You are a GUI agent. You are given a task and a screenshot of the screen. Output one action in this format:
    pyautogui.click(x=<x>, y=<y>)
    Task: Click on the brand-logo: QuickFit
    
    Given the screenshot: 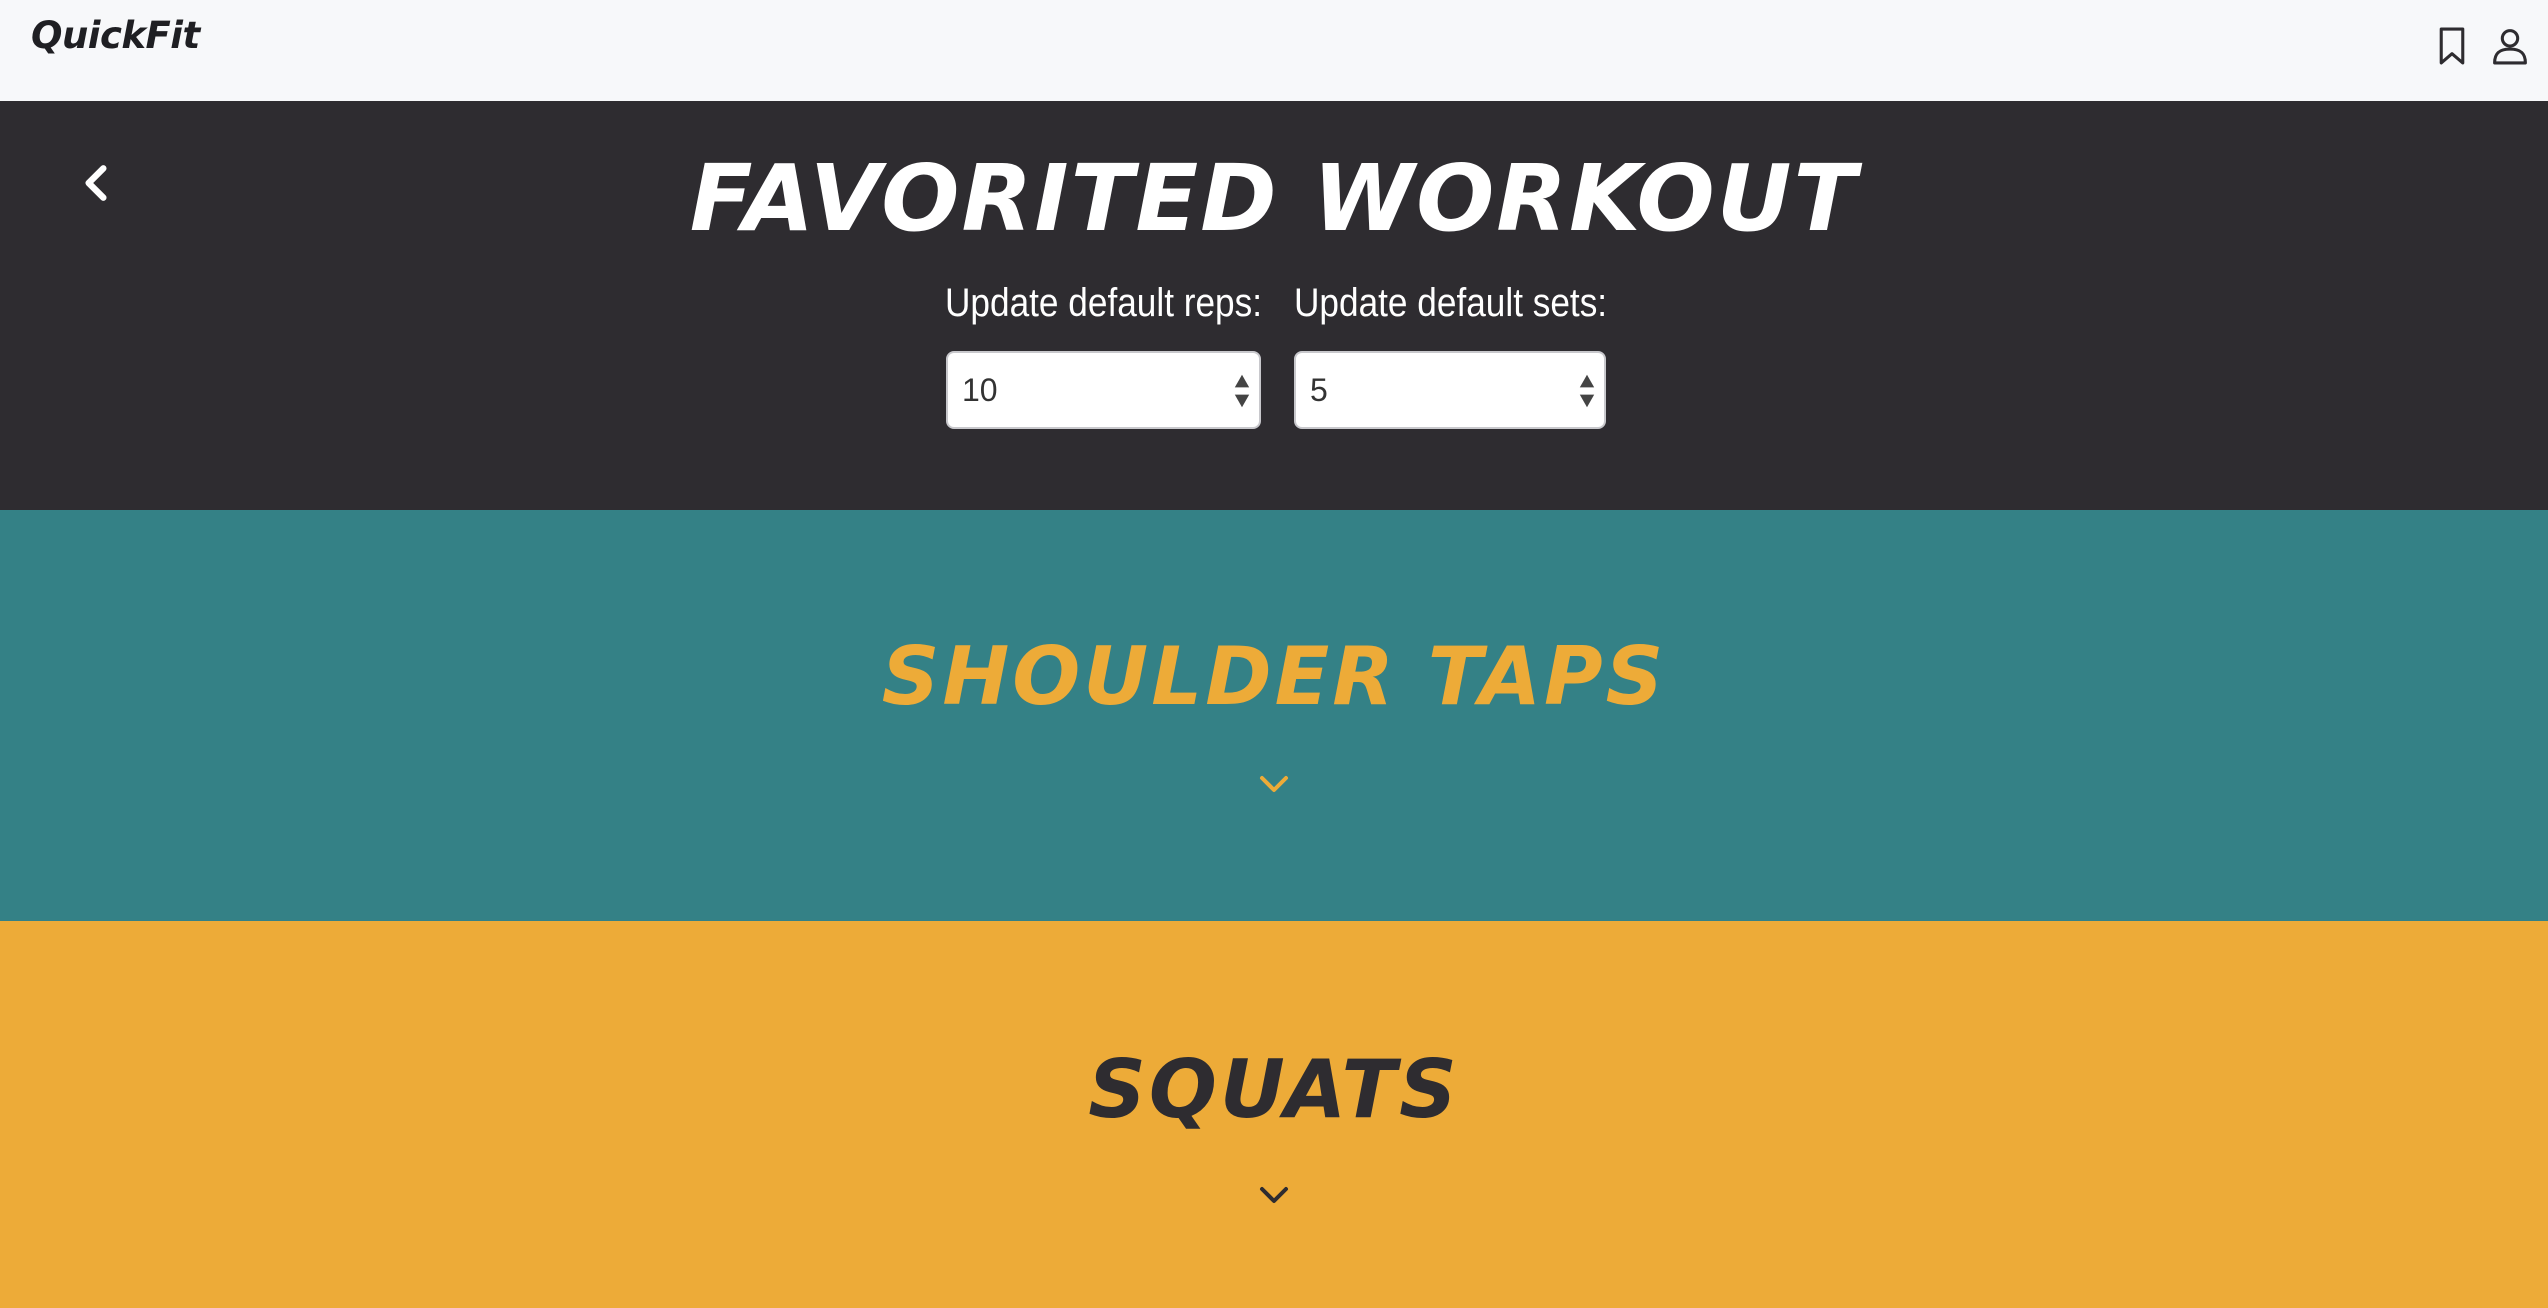 What is the action you would take?
    pyautogui.click(x=115, y=35)
    